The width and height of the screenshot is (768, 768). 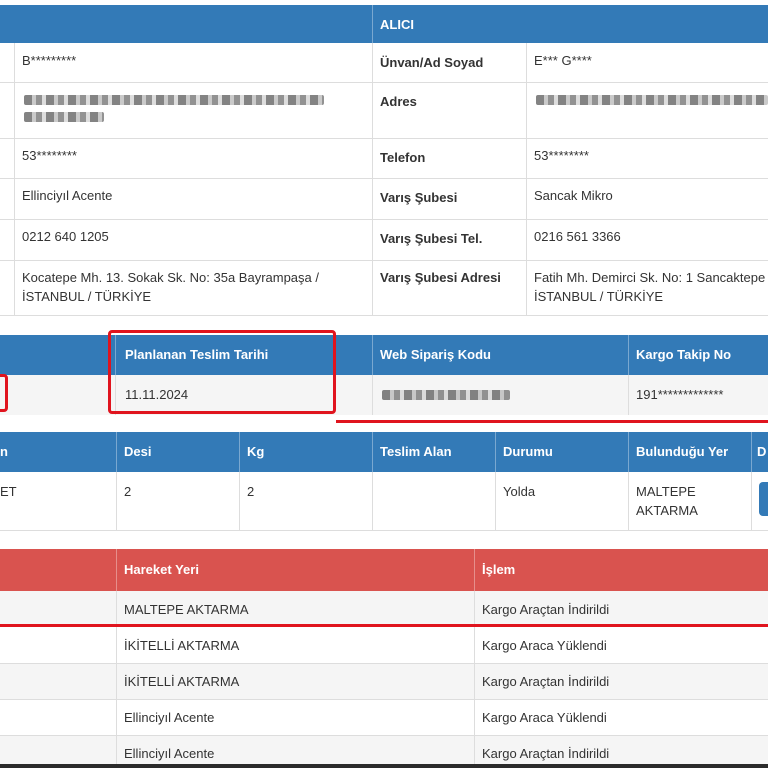 I want to click on highlight-planned-date, so click(x=222, y=372).